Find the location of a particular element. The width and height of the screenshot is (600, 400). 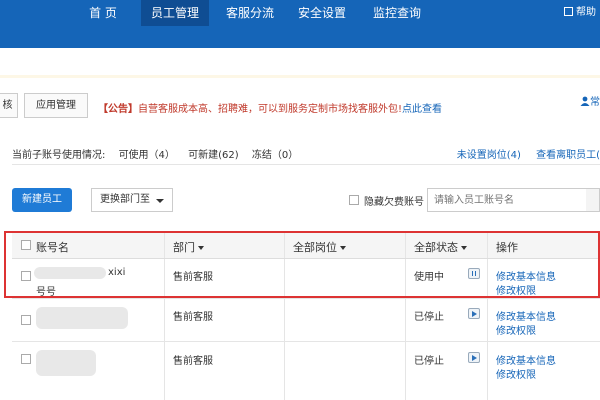

announcement-text: 自营客服成本高、招聘难，可以到服务定制市场找客服外包! is located at coordinates (270, 109).